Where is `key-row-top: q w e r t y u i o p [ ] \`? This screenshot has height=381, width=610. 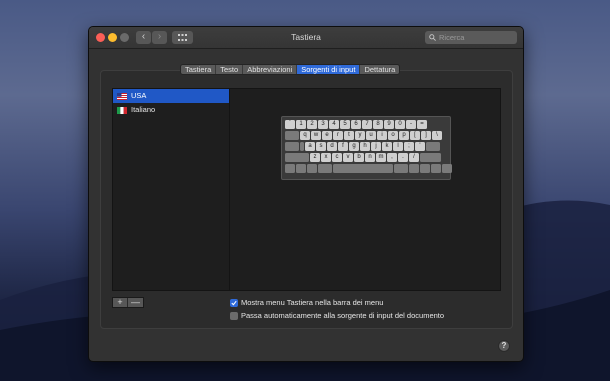
key-row-top: q w e r t y u i o p [ ] \ is located at coordinates (363, 135).